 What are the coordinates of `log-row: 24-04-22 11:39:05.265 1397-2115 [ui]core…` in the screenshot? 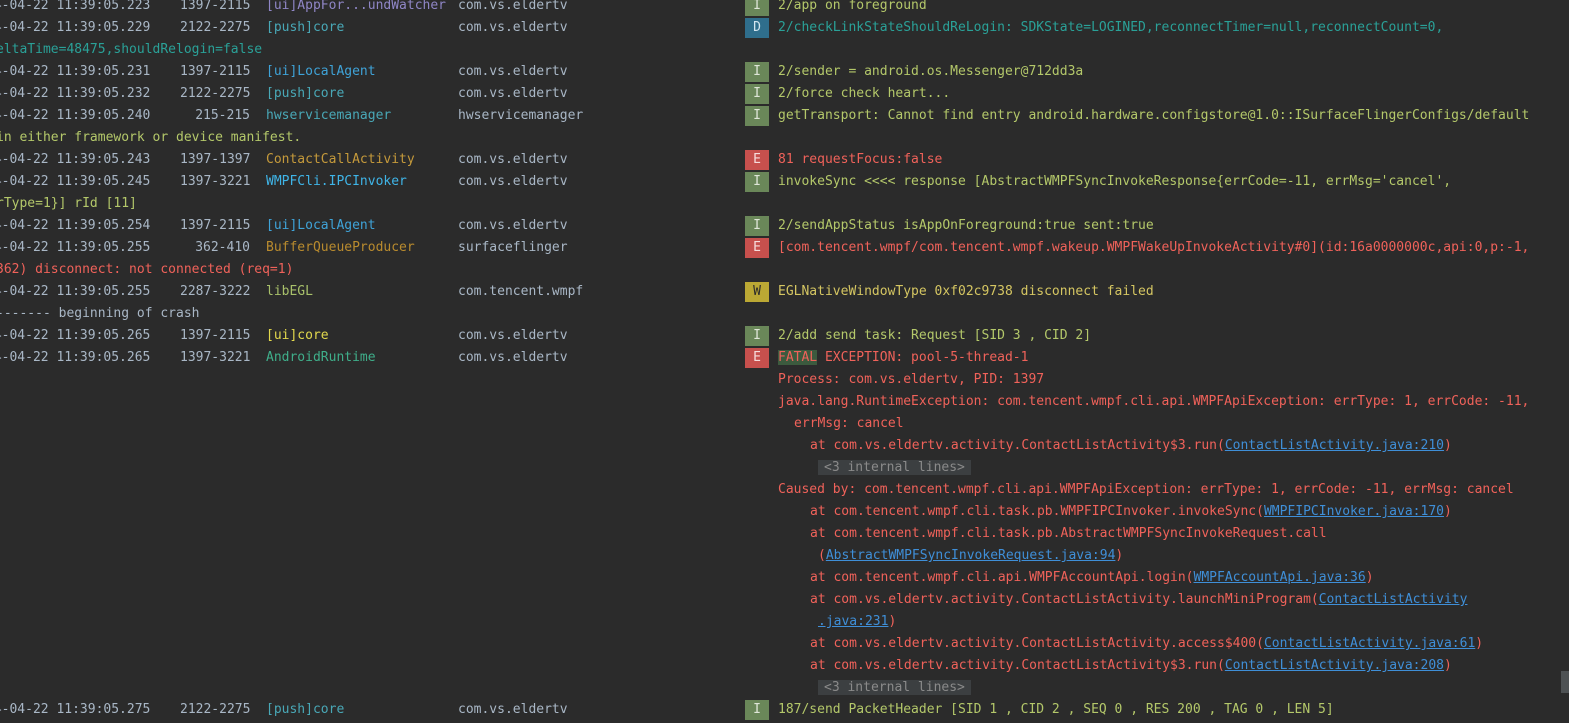 It's located at (784, 336).